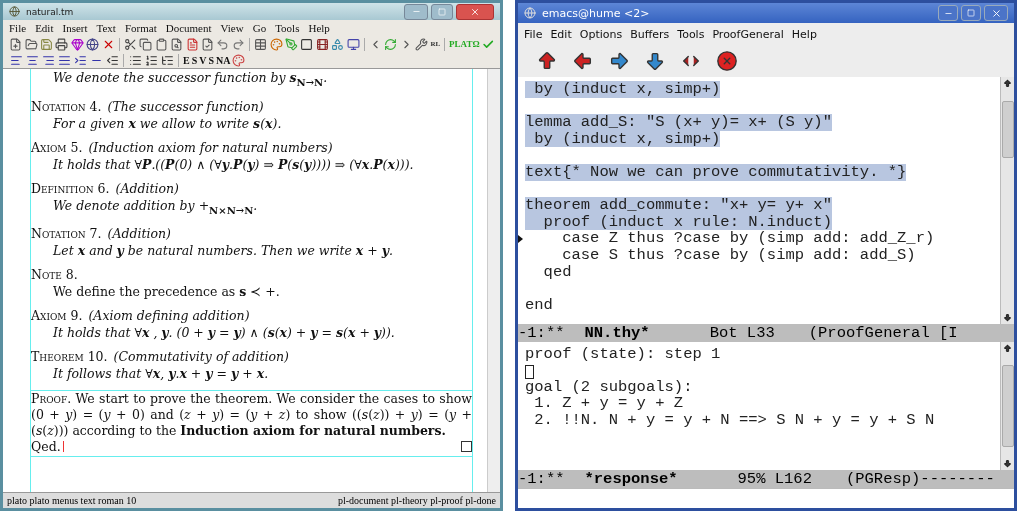 This screenshot has height=511, width=1017. What do you see at coordinates (140, 28) in the screenshot?
I see `menu-item: Format` at bounding box center [140, 28].